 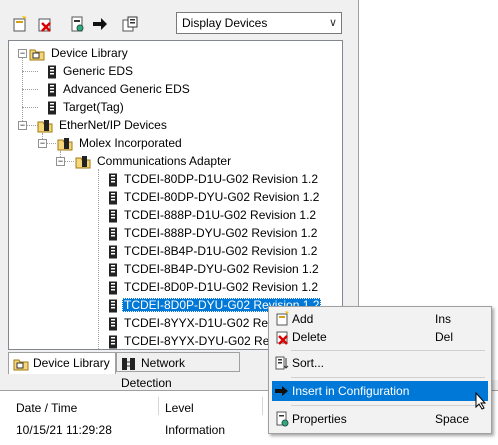 I want to click on properties-icon, so click(x=282, y=419).